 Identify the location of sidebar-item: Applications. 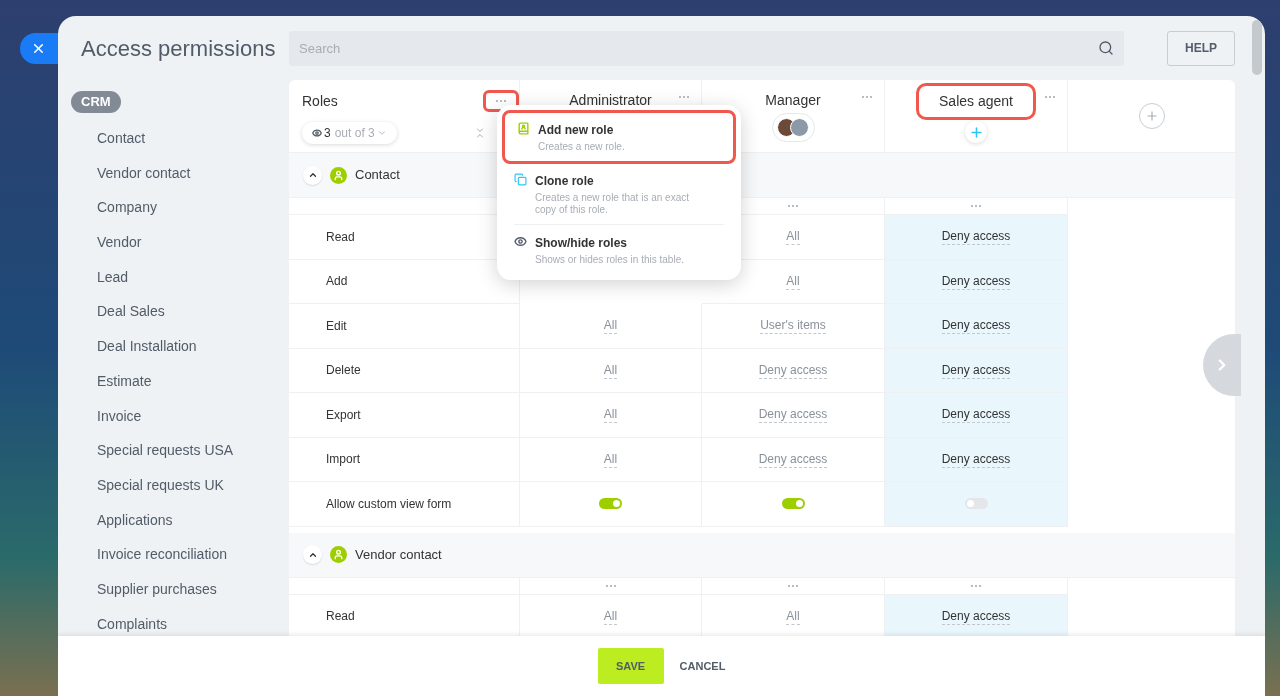
(135, 520).